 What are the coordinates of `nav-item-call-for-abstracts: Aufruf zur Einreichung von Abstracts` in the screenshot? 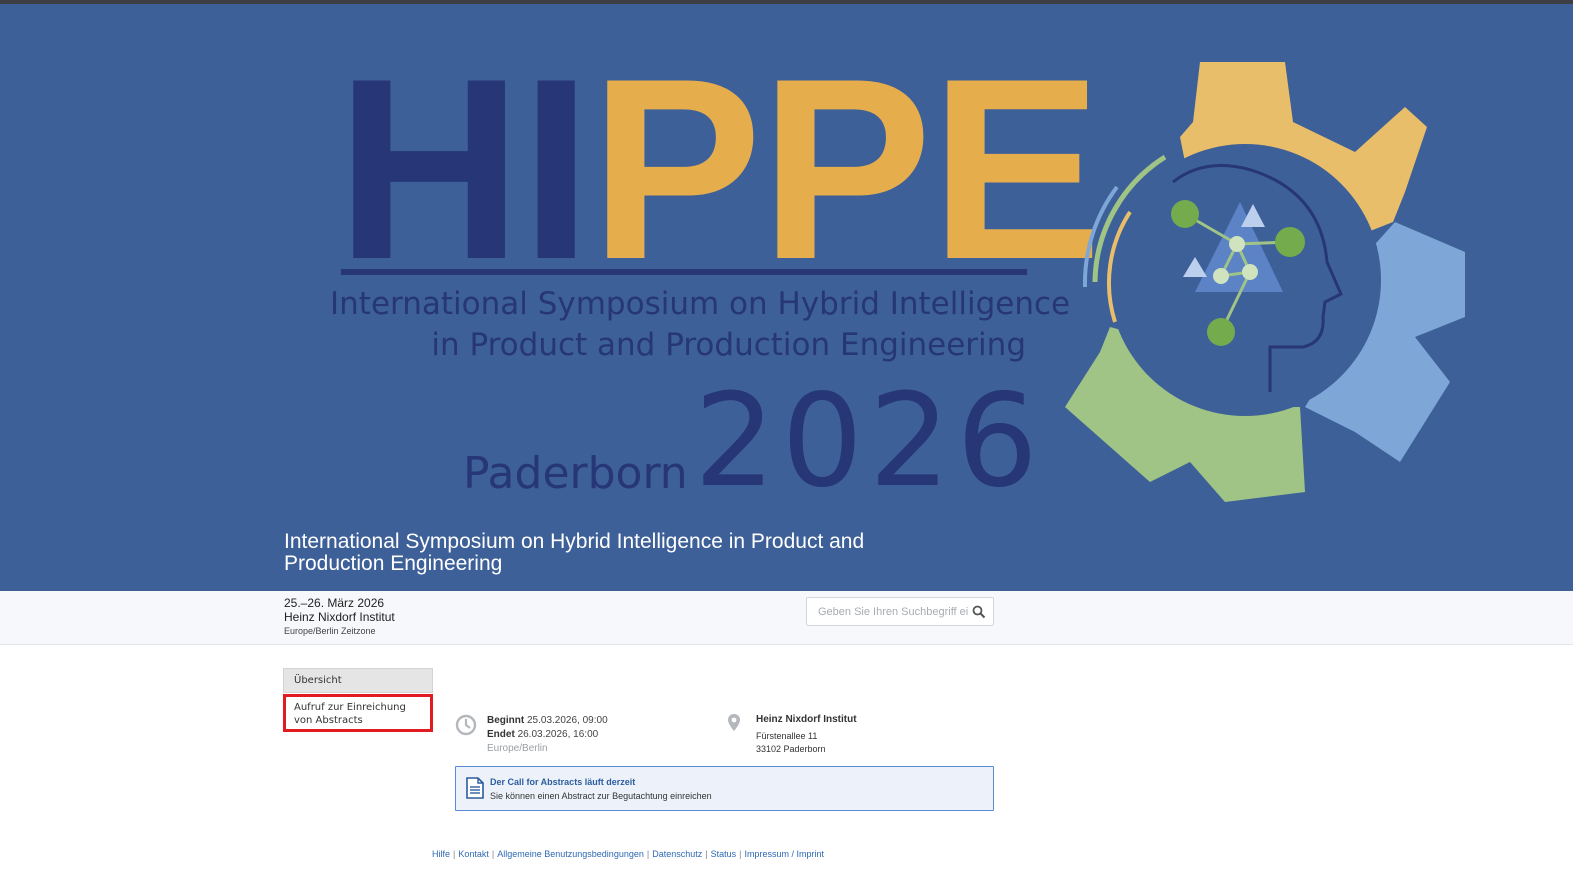 It's located at (358, 713).